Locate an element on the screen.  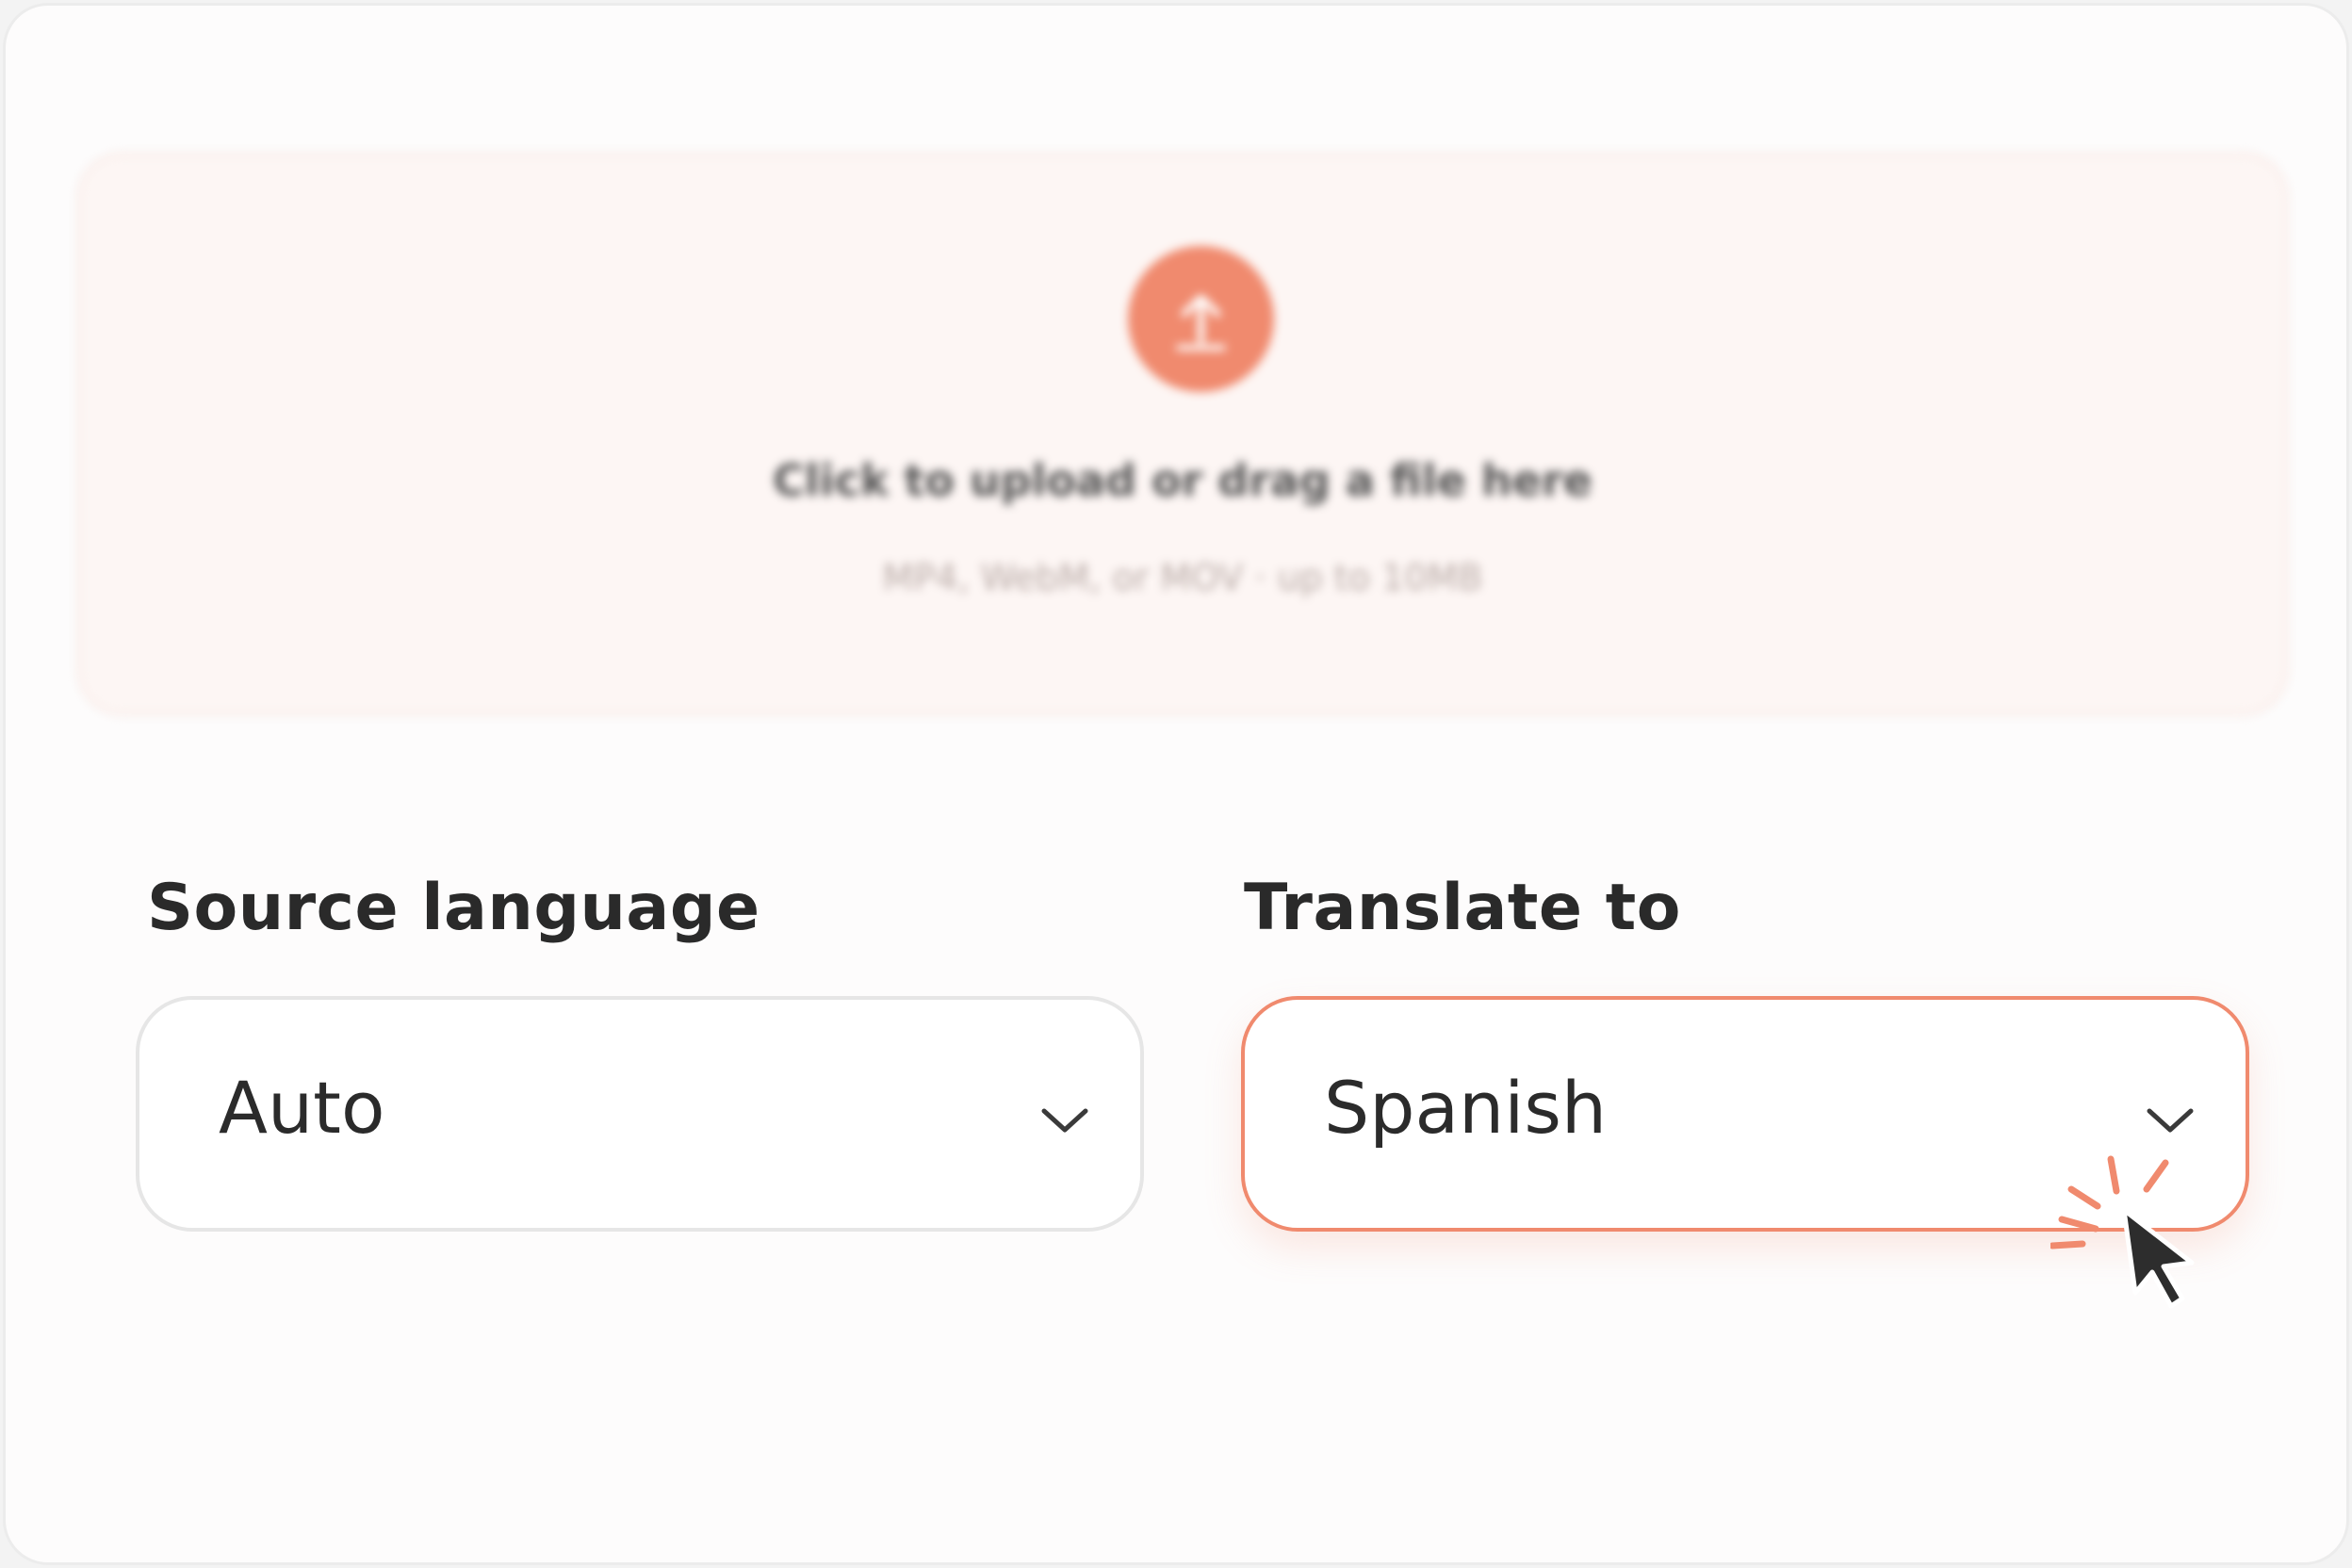
upload-title: Click to upload or drag a file here is located at coordinates (1182, 480).